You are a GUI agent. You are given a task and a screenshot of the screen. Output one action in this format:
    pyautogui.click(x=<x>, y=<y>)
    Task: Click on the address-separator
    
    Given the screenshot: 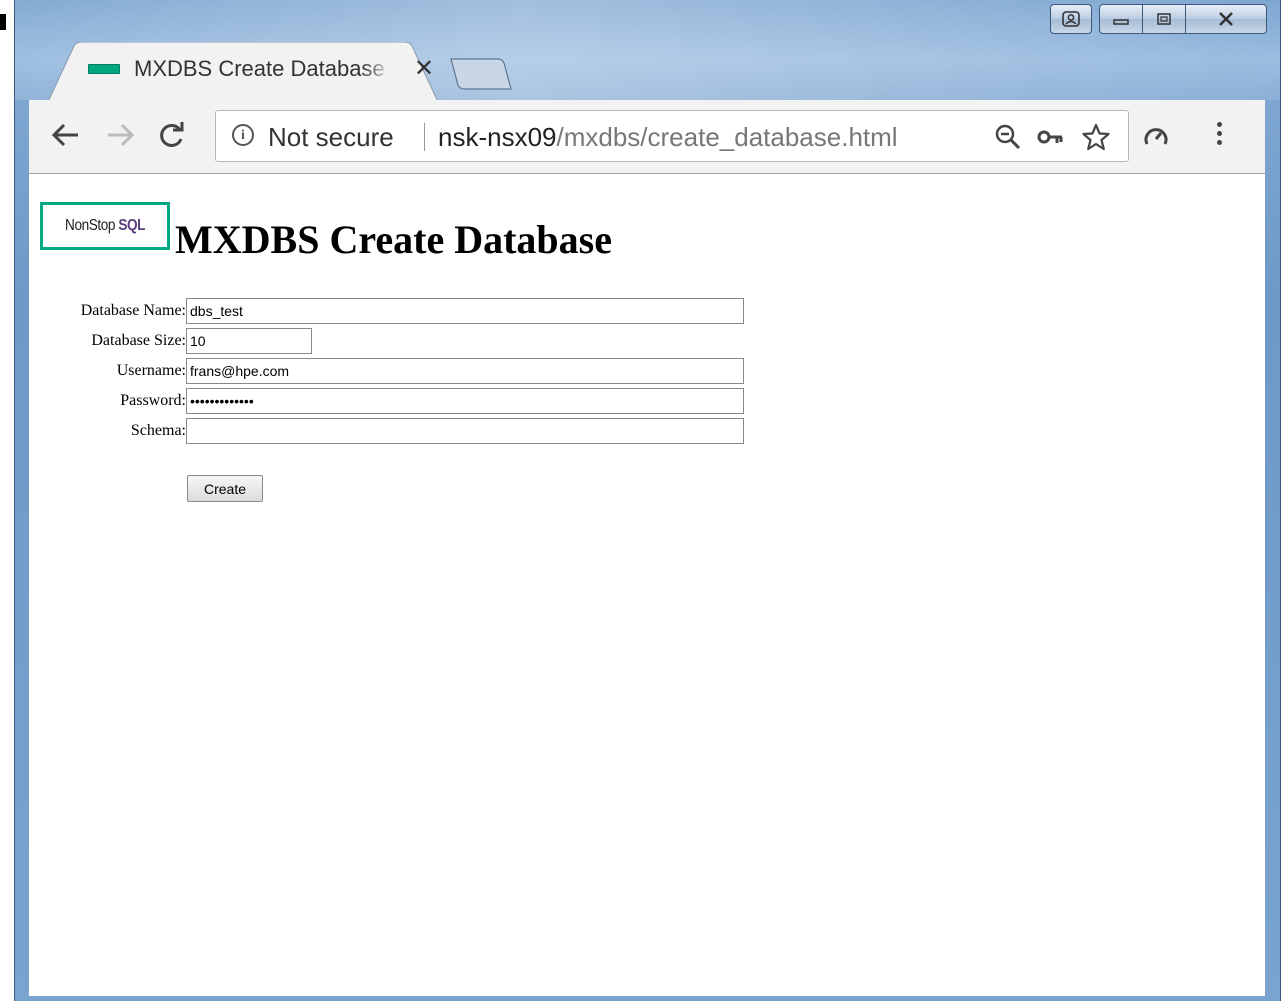 What is the action you would take?
    pyautogui.click(x=424, y=137)
    